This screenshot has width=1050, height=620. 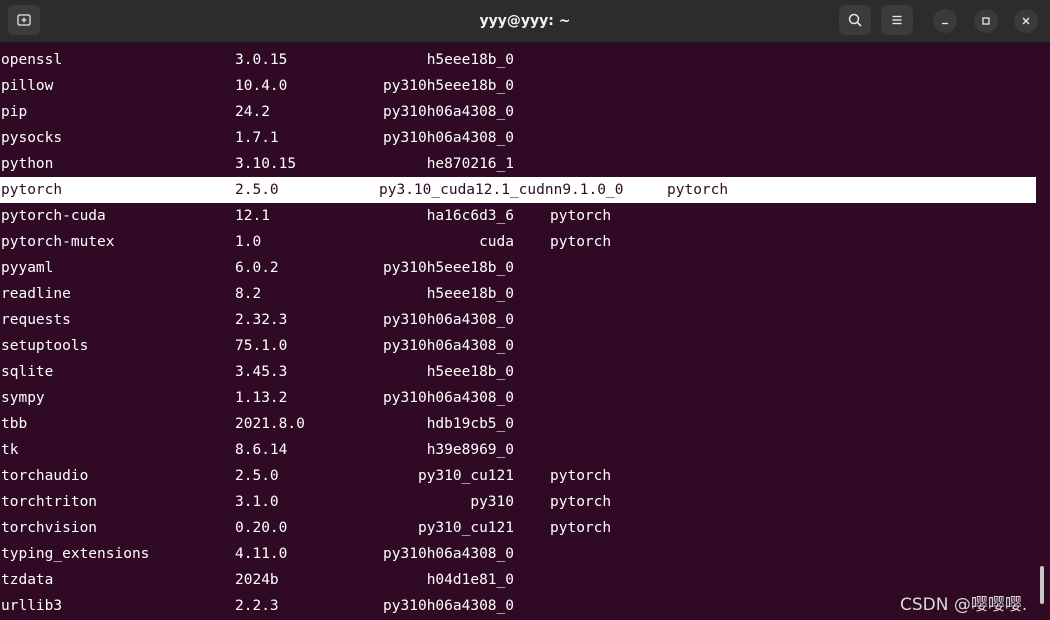 I want to click on minimize-button, so click(x=945, y=21).